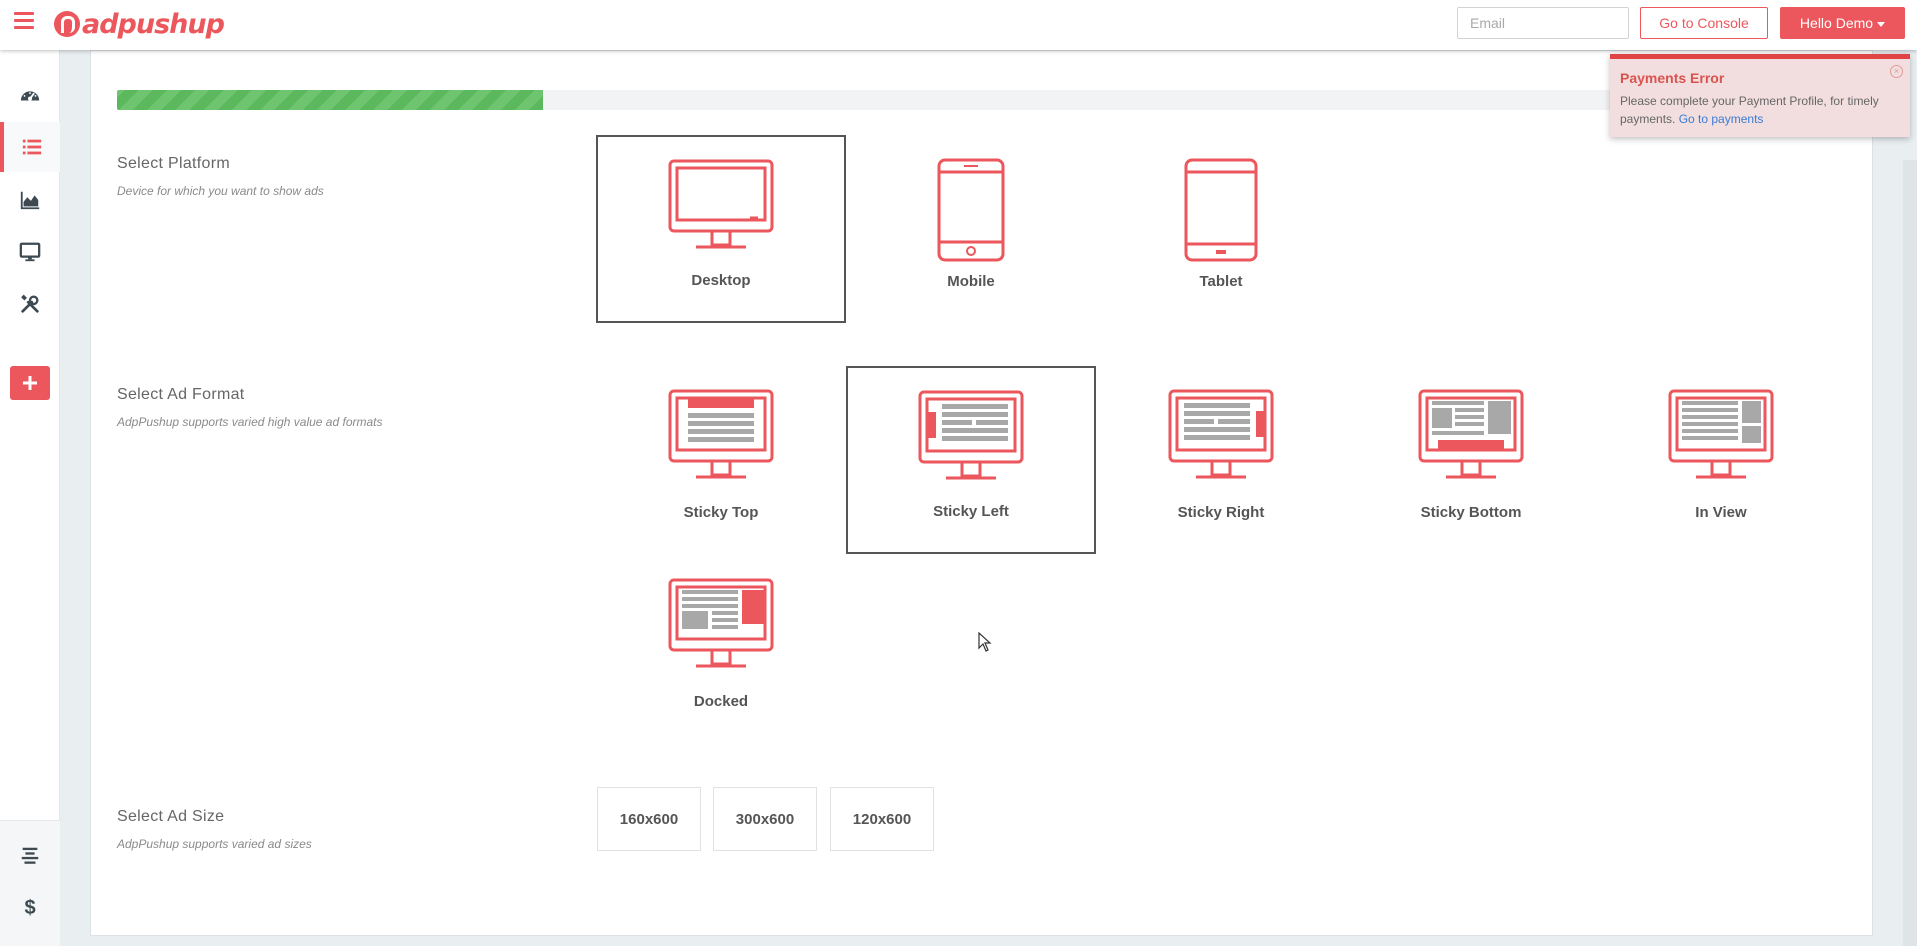 Image resolution: width=1917 pixels, height=946 pixels. Describe the element at coordinates (882, 819) in the screenshot. I see `size-option-120x600: 120x600` at that location.